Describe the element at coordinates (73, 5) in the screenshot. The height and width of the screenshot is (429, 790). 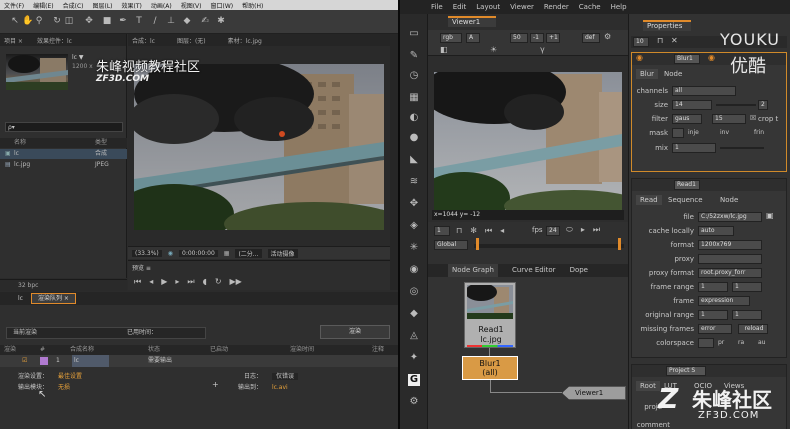
I see `ae-menu-composition: 合成(C)` at that location.